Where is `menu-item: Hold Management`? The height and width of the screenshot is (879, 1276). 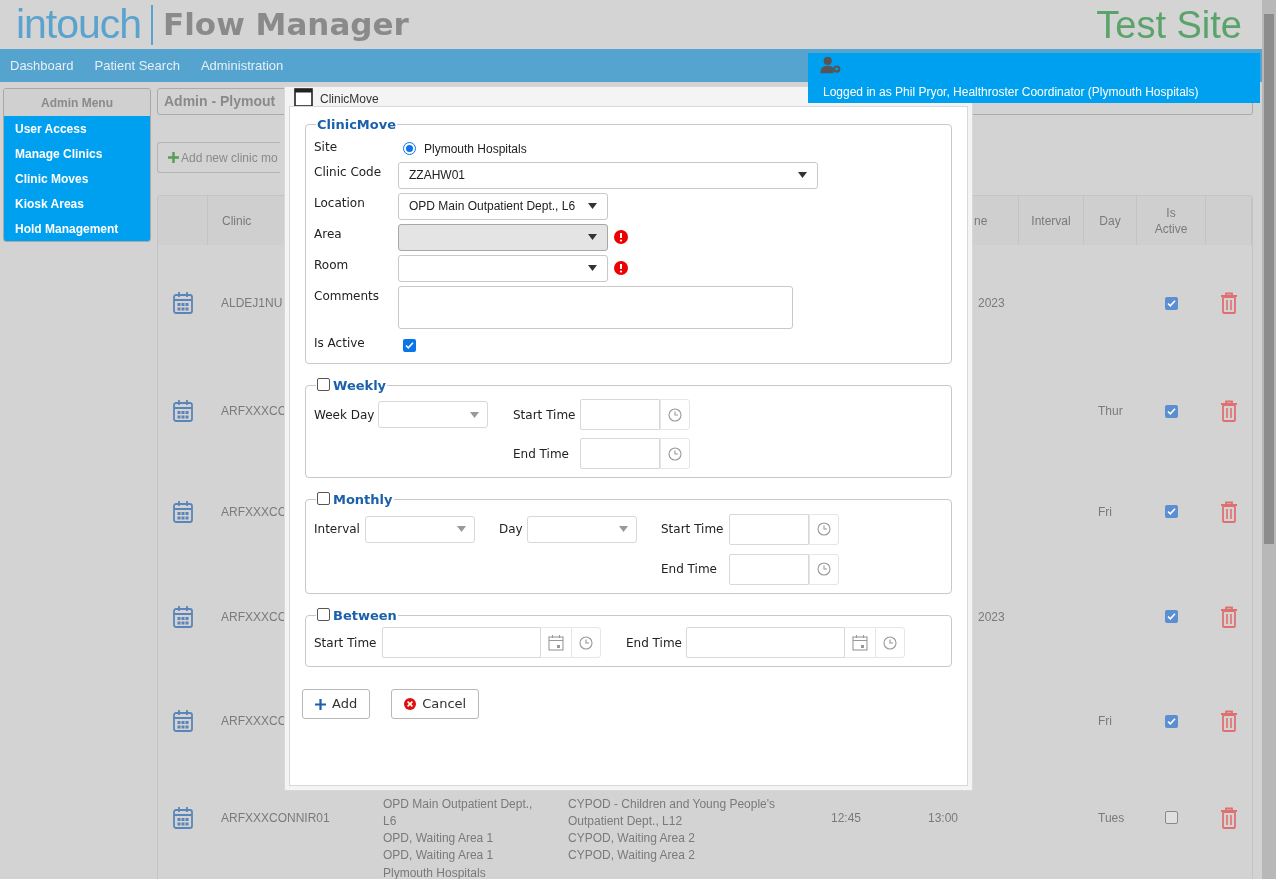
menu-item: Hold Management is located at coordinates (77, 228).